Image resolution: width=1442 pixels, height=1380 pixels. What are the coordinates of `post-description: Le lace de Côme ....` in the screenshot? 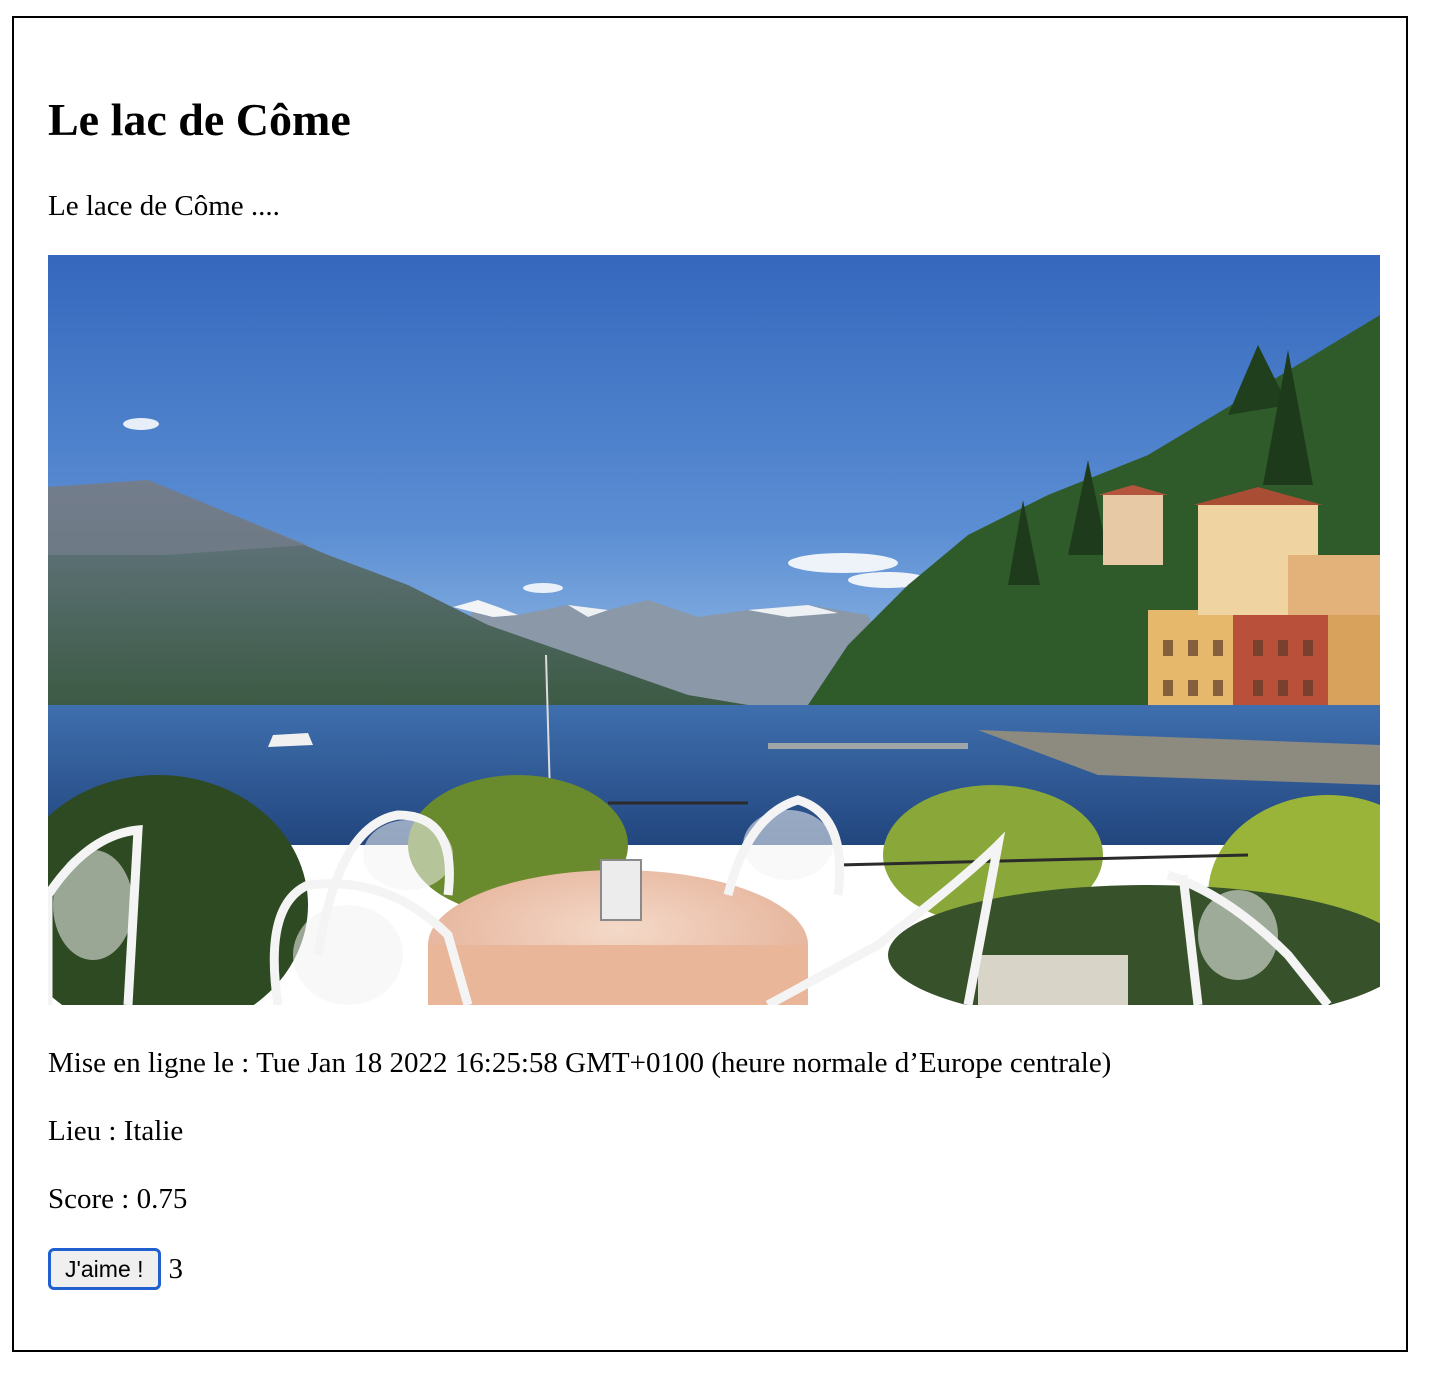 It's located at (164, 206).